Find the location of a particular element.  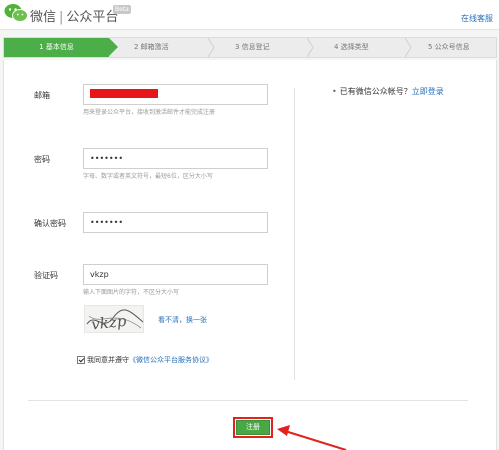

agreement-prefix: 我同意并遵守 is located at coordinates (108, 360).